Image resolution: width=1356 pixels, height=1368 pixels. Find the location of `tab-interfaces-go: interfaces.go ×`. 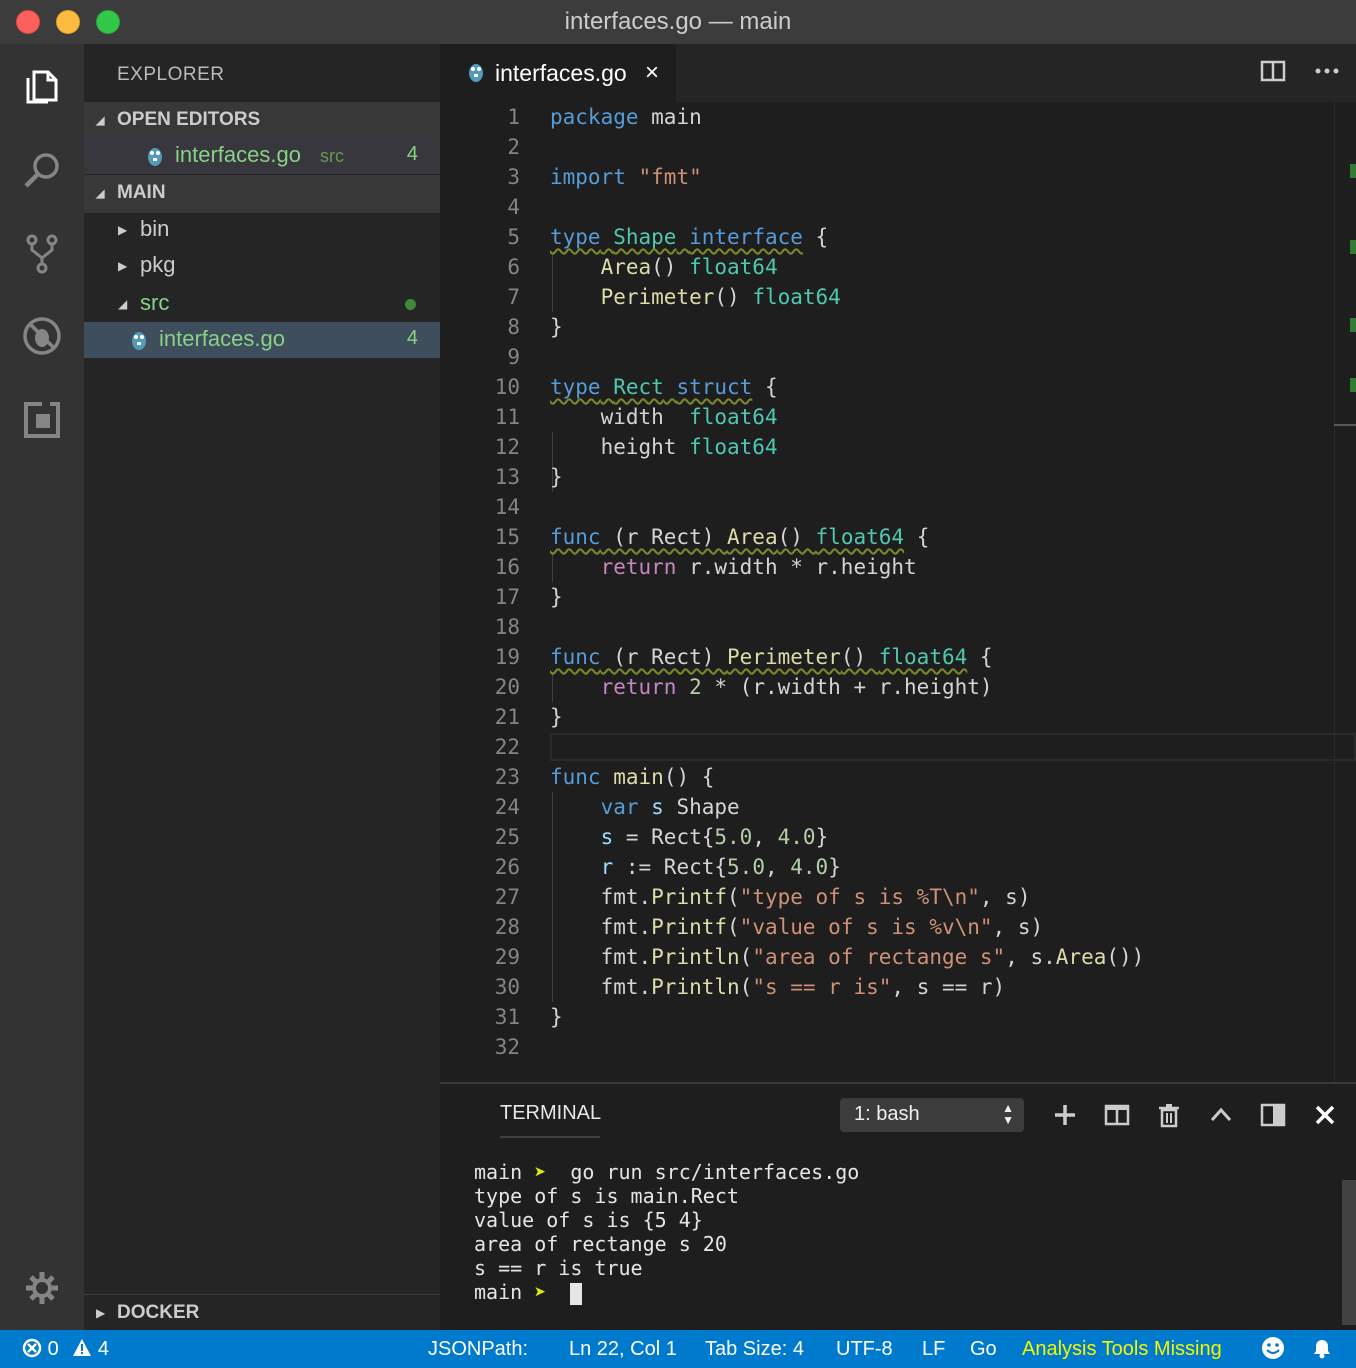

tab-interfaces-go: interfaces.go × is located at coordinates (558, 73).